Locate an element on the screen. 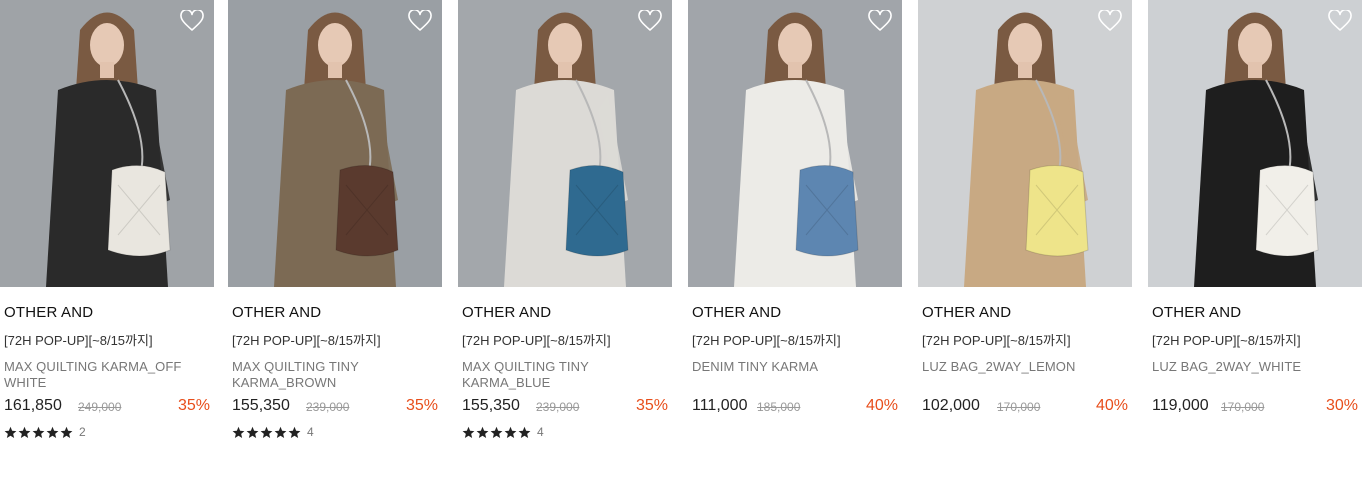 The height and width of the screenshot is (480, 1370). product-name: MAX QUILTING KARMA_OFF WHITE is located at coordinates (104, 375).